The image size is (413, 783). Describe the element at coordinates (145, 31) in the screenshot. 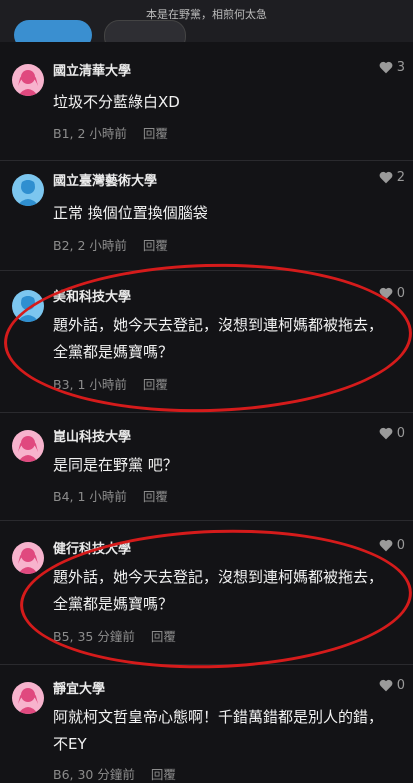

I see `sort-chip` at that location.